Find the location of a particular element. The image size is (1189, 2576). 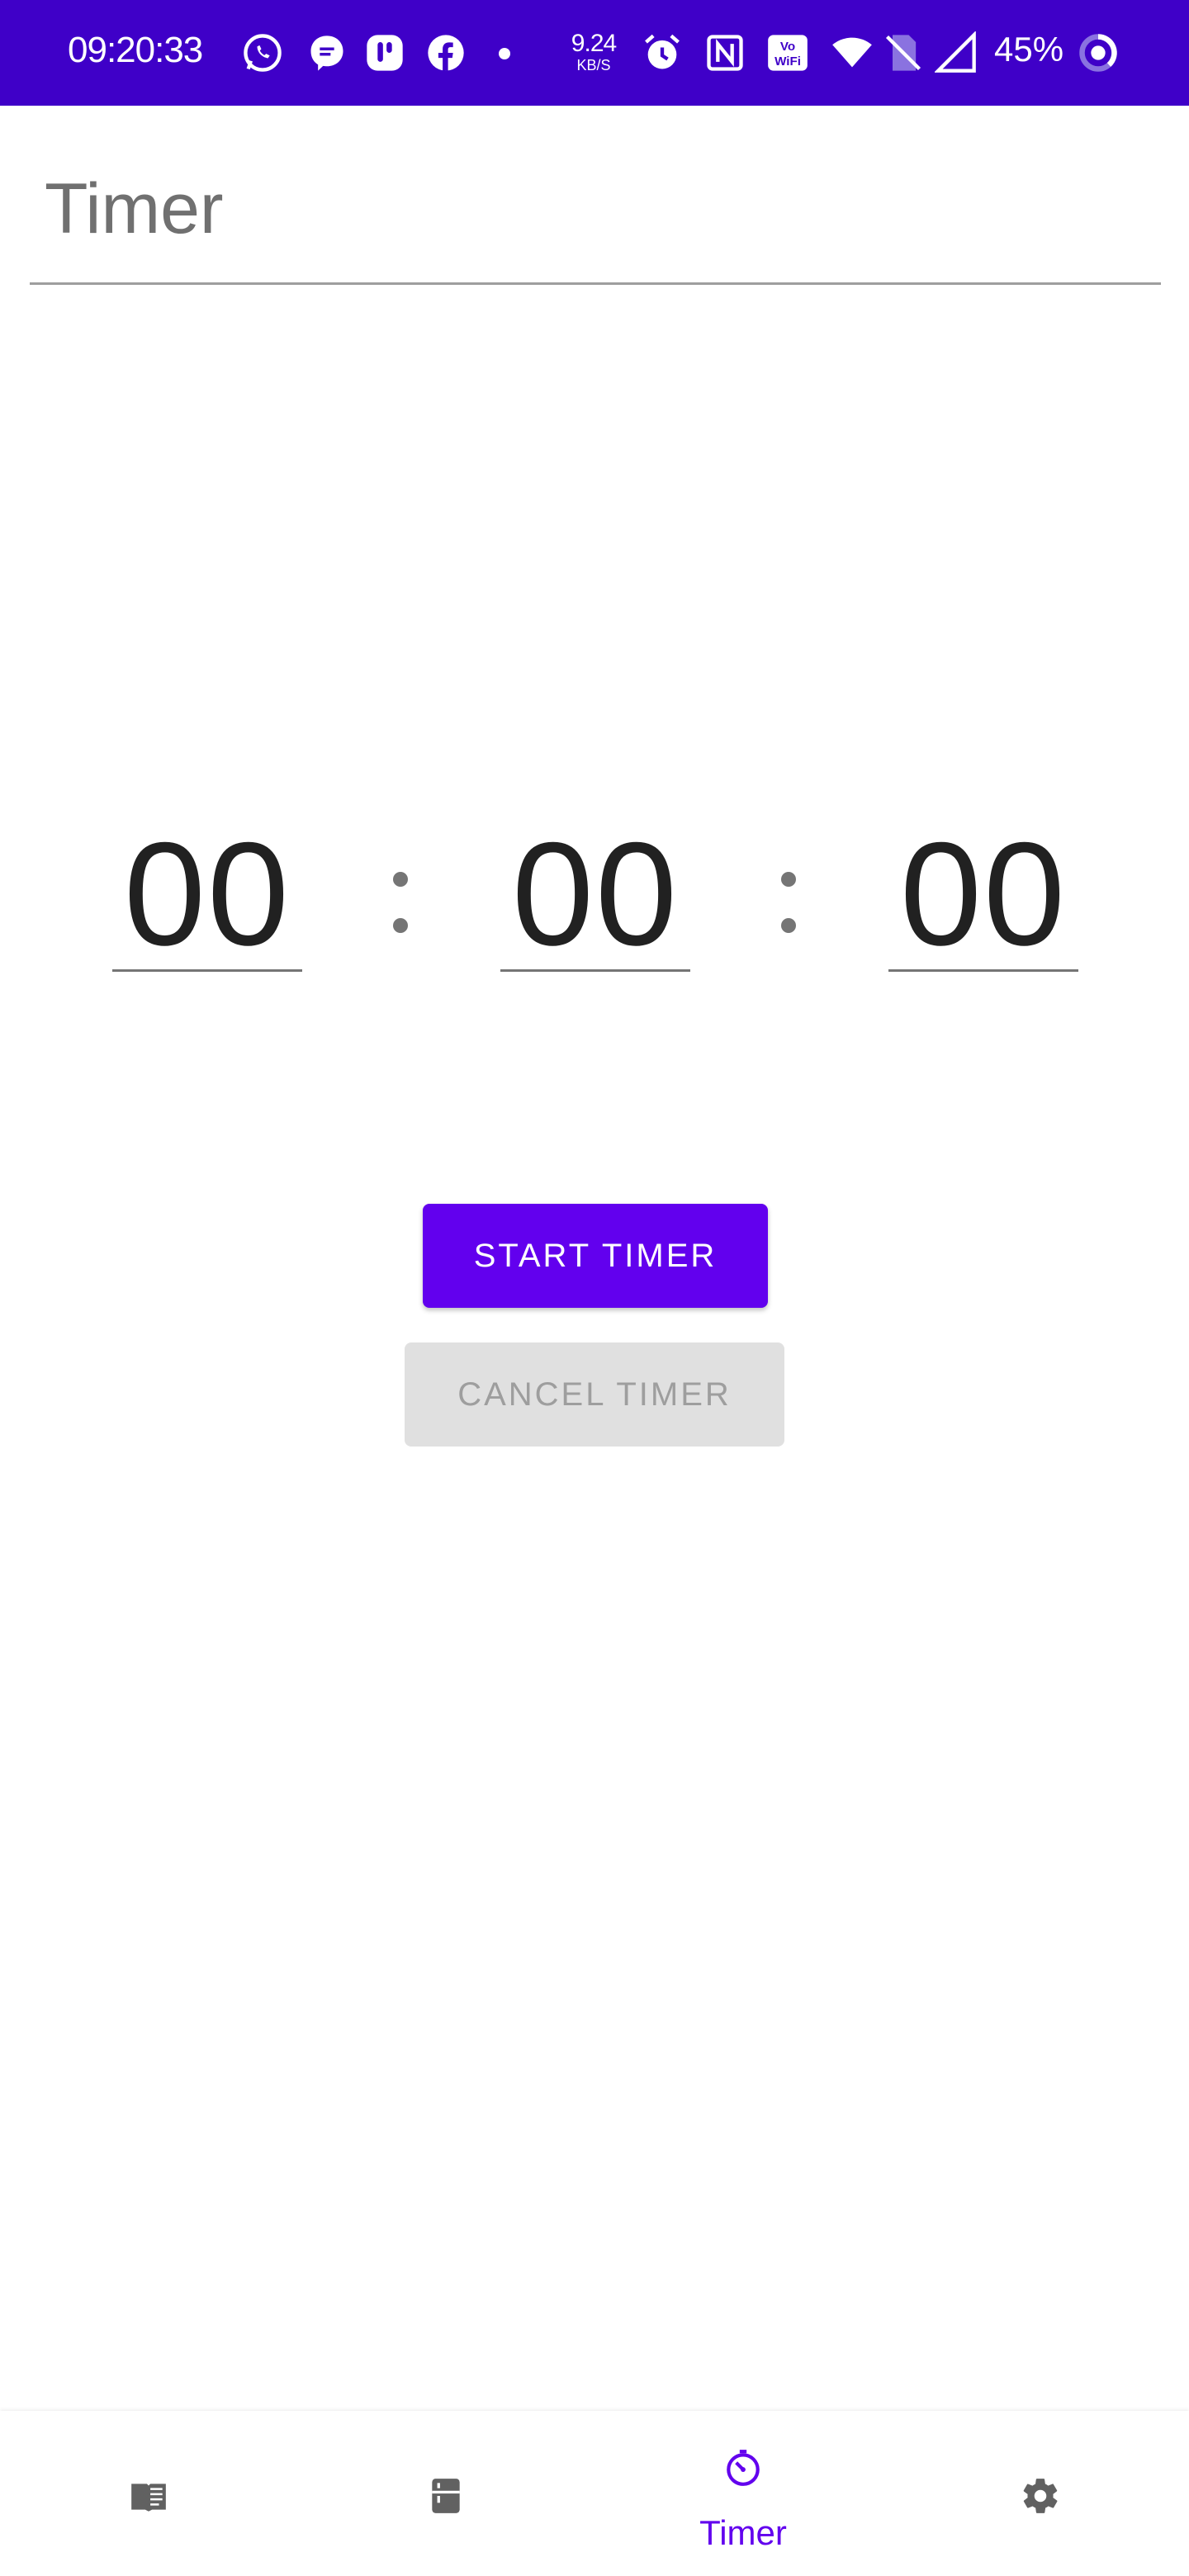

title-field: Timer is located at coordinates (595, 196).